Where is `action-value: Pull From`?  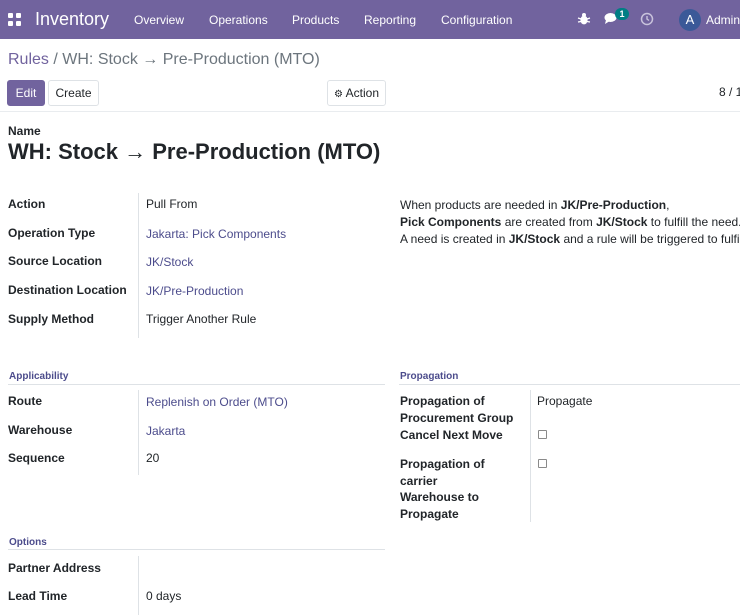
action-value: Pull From is located at coordinates (171, 204).